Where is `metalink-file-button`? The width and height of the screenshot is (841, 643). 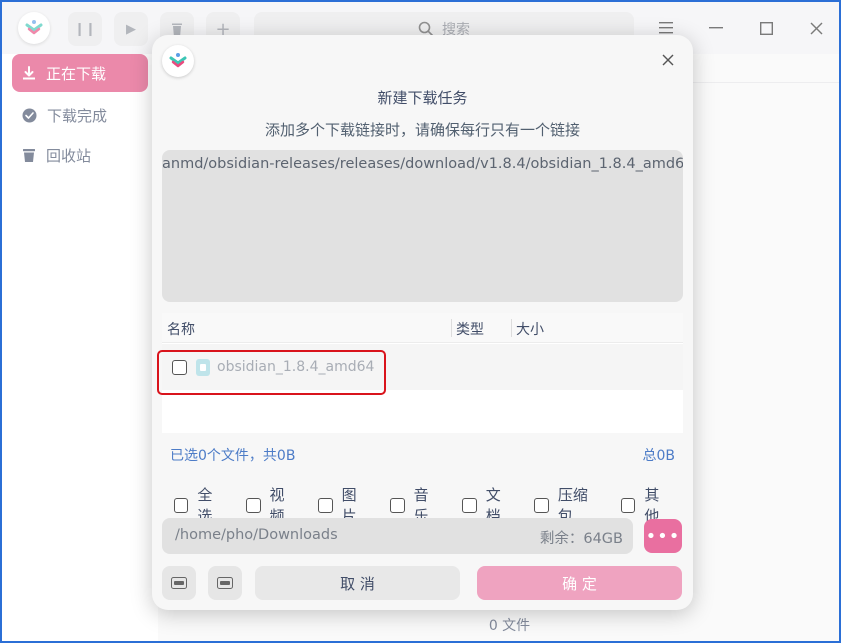
metalink-file-button is located at coordinates (225, 583).